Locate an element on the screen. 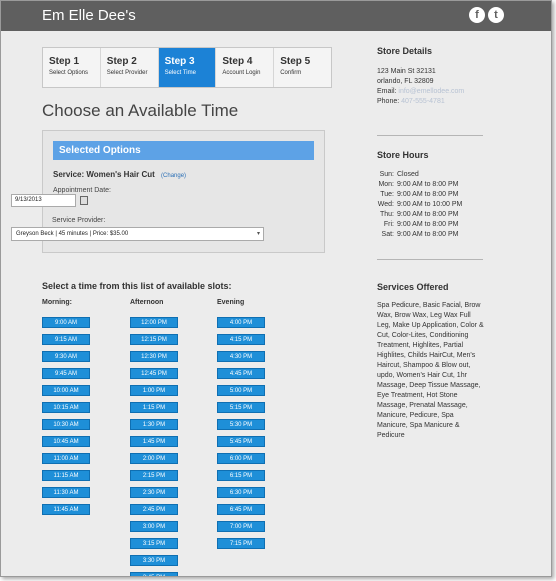 This screenshot has width=556, height=581. page-title: Choose an Available Time is located at coordinates (140, 110).